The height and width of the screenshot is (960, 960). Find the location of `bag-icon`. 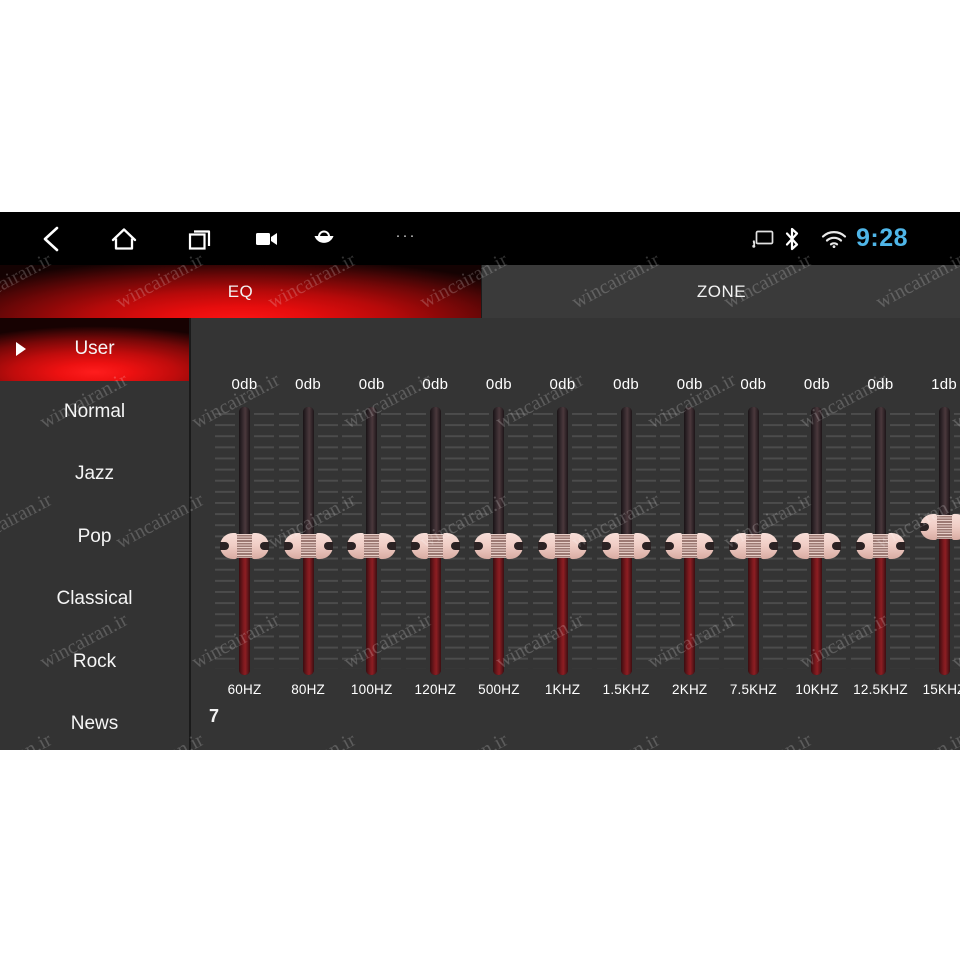

bag-icon is located at coordinates (324, 238).